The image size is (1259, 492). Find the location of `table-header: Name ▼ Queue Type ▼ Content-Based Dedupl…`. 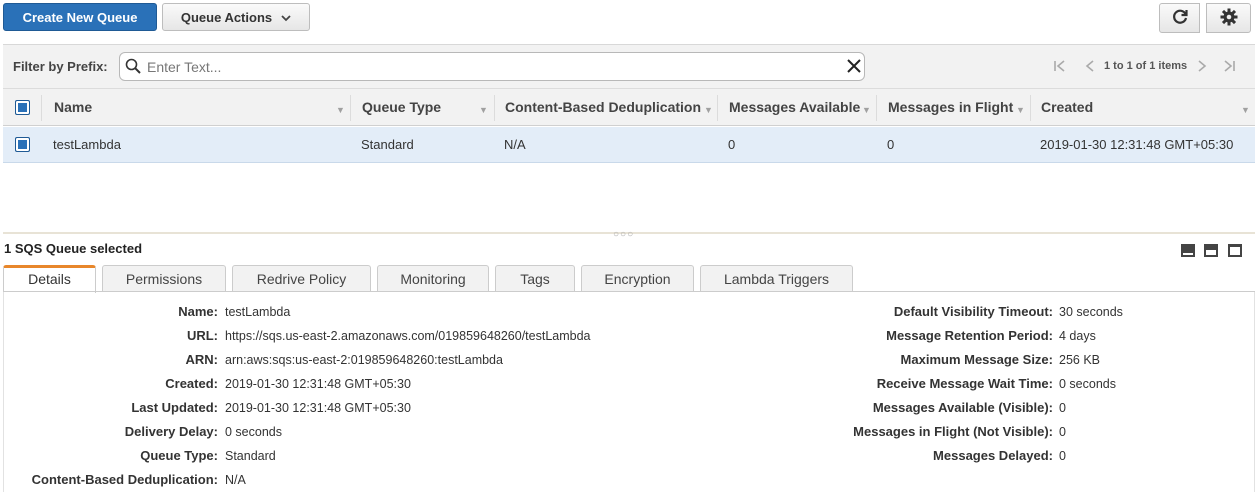

table-header: Name ▼ Queue Type ▼ Content-Based Dedupl… is located at coordinates (629, 107).